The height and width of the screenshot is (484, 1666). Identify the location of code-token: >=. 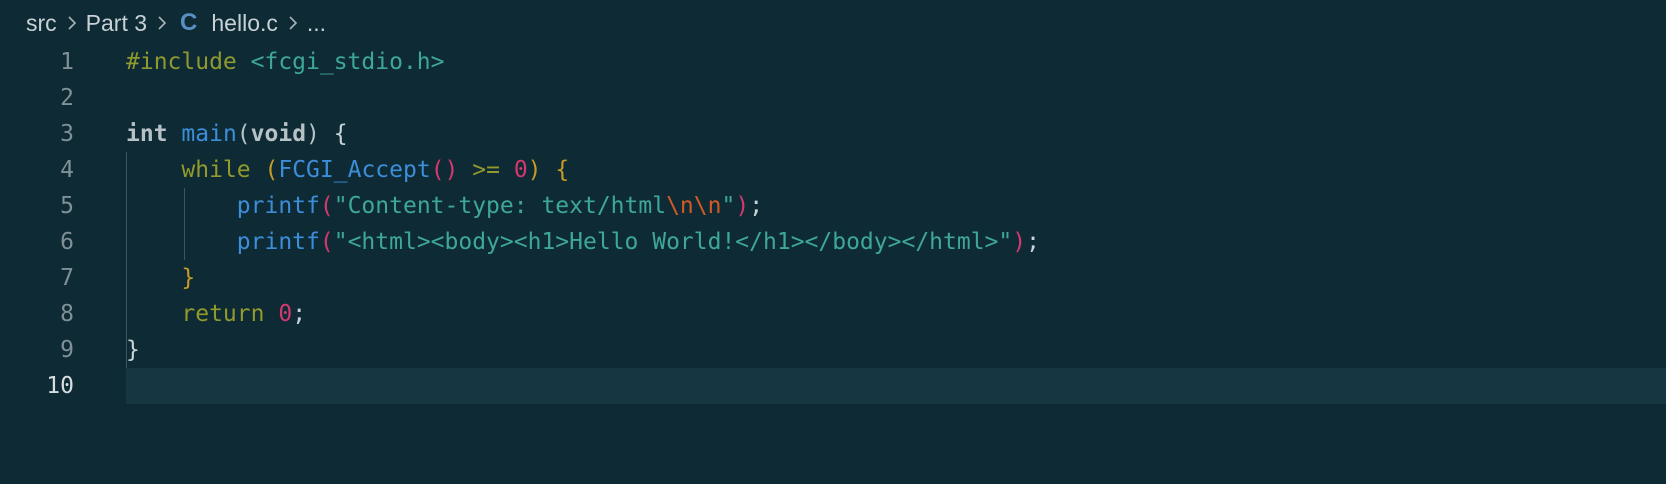
(486, 170).